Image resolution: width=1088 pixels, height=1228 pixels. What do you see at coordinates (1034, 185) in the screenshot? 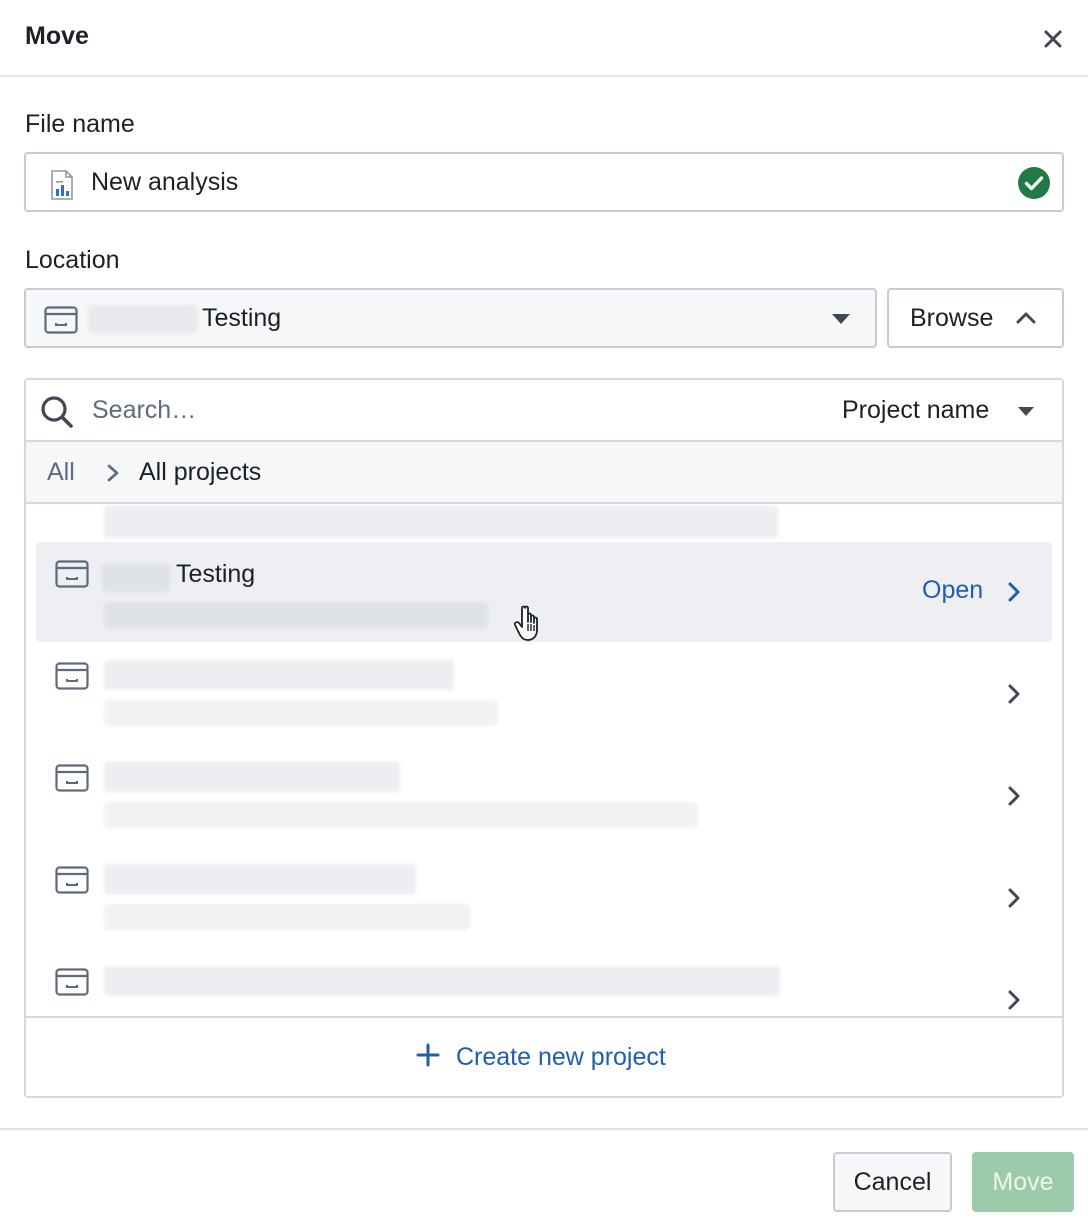
I see `success-check-icon` at bounding box center [1034, 185].